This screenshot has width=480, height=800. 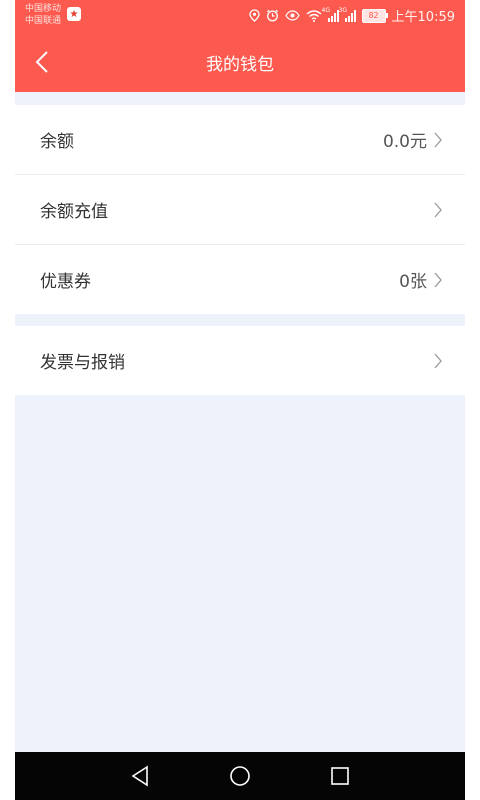 What do you see at coordinates (65, 282) in the screenshot?
I see `coupons-label: 优惠券` at bounding box center [65, 282].